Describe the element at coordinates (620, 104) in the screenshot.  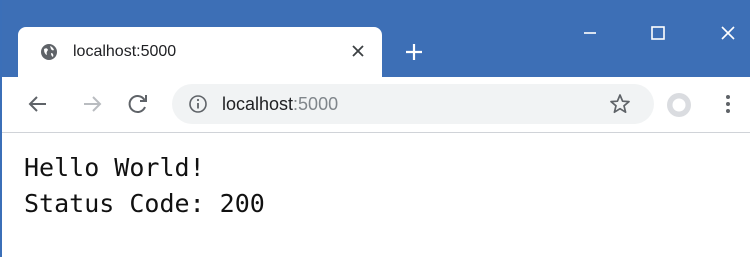
I see `star-icon` at that location.